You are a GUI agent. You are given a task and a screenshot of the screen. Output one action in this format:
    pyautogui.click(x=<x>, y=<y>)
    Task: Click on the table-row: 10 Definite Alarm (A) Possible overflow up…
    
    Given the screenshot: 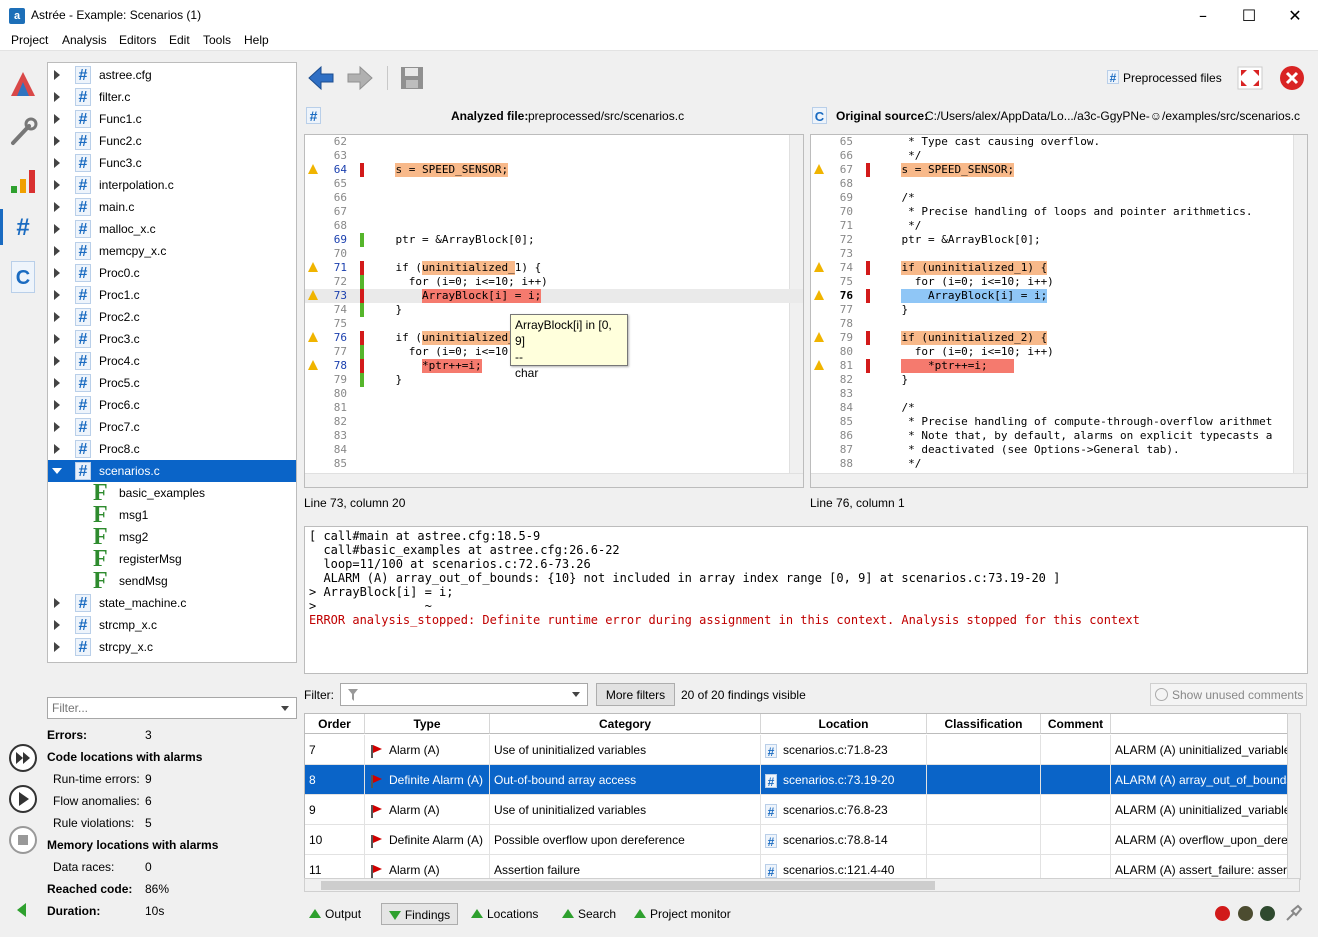 What is the action you would take?
    pyautogui.click(x=802, y=840)
    